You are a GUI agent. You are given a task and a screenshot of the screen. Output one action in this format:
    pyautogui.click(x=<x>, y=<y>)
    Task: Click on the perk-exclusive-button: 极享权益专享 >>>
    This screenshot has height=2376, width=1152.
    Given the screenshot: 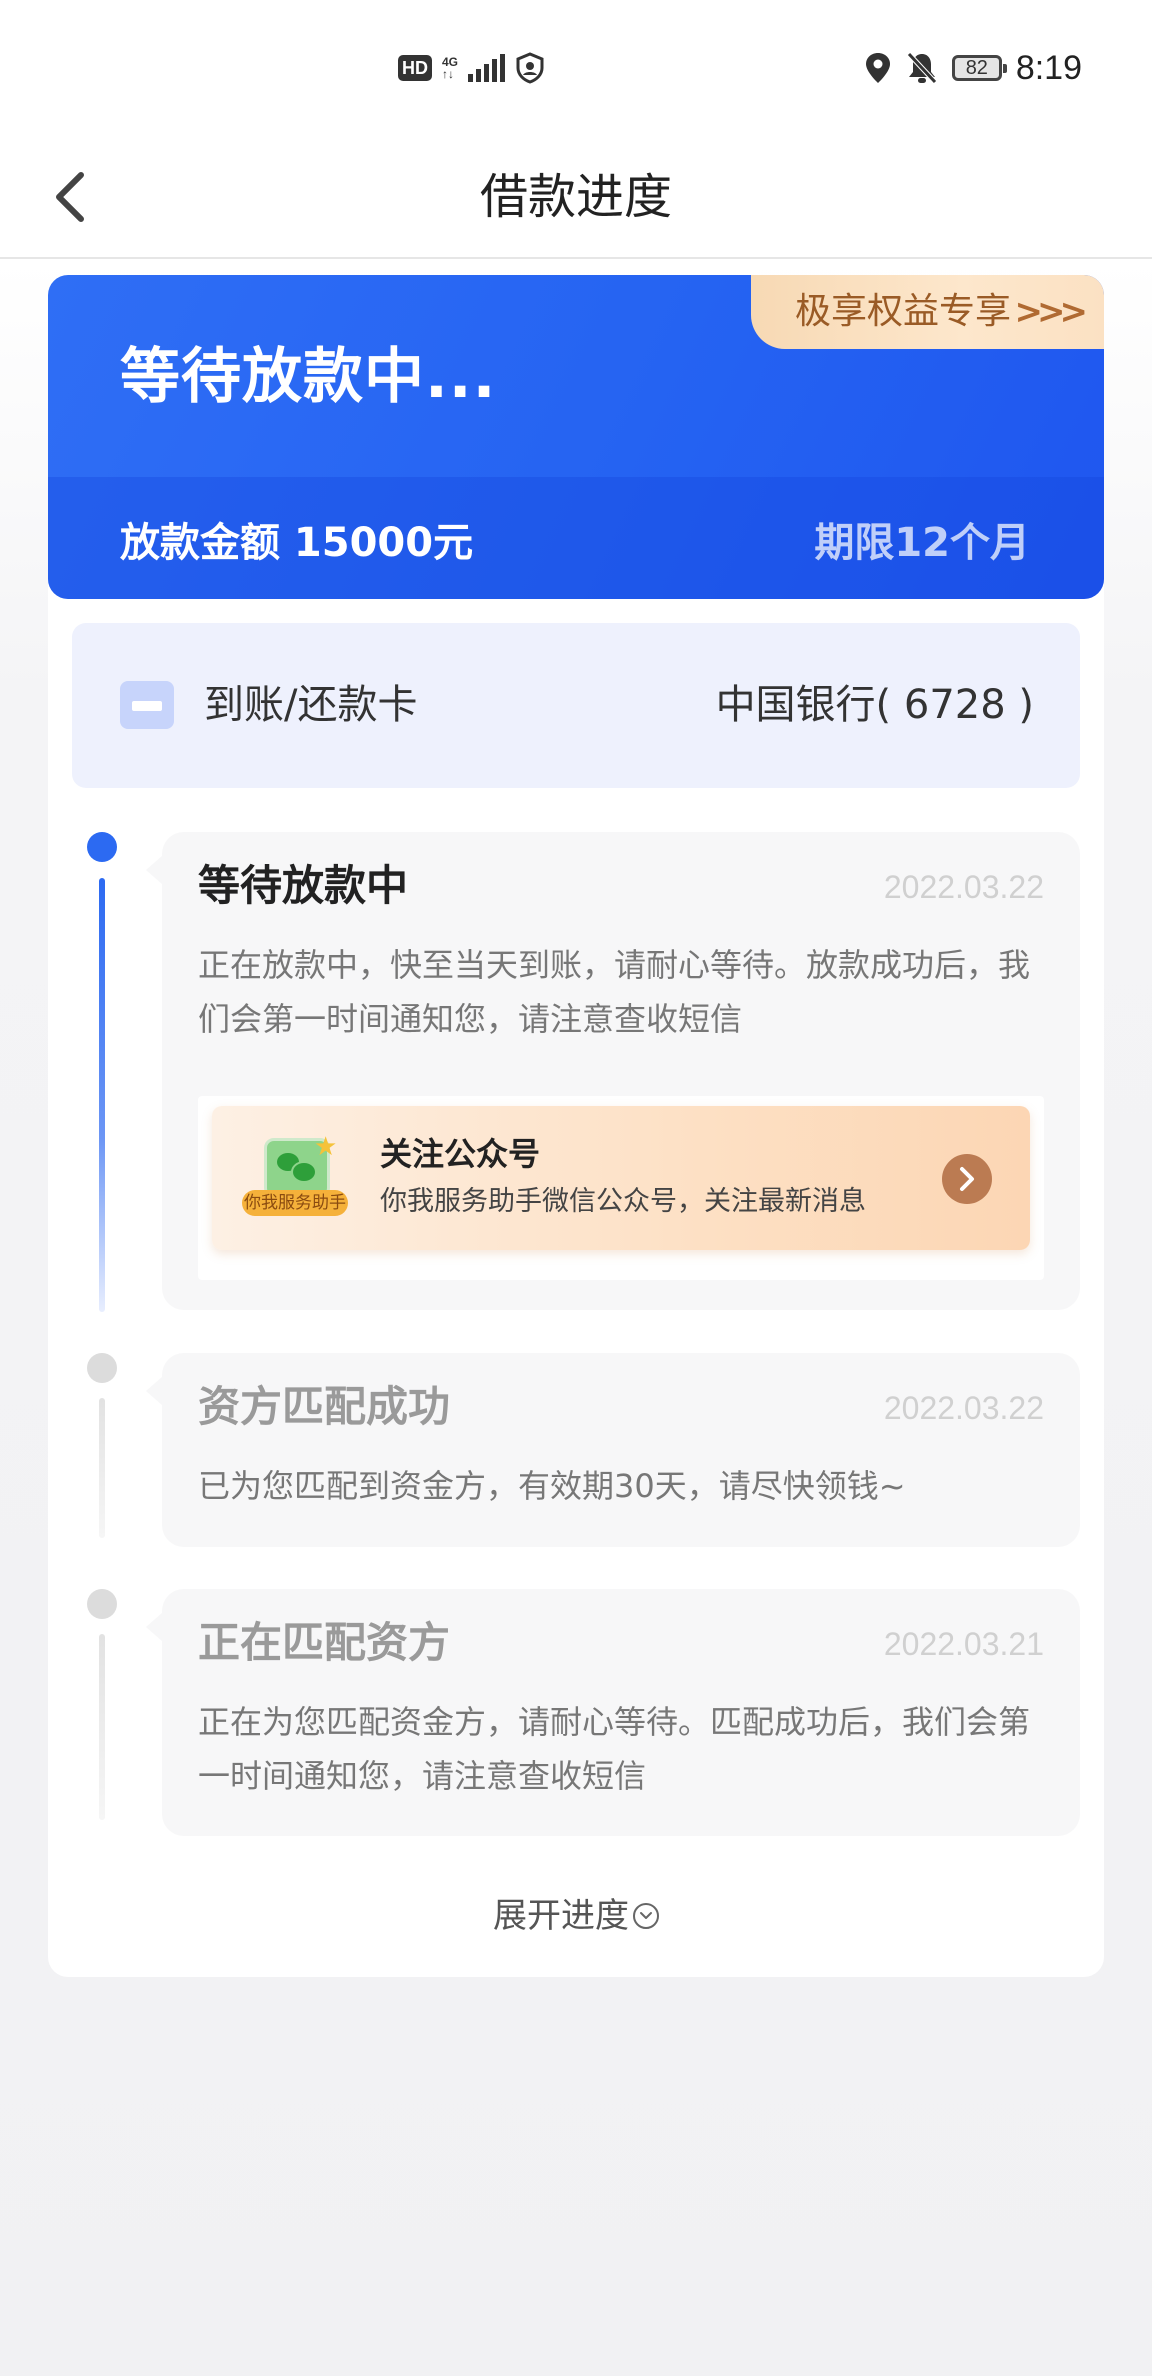 What is the action you would take?
    pyautogui.click(x=927, y=312)
    